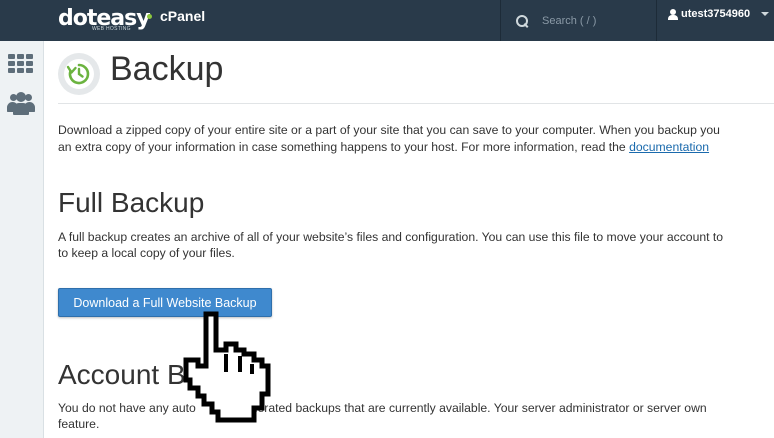 This screenshot has height=438, width=774. What do you see at coordinates (416, 103) in the screenshot?
I see `title-divider` at bounding box center [416, 103].